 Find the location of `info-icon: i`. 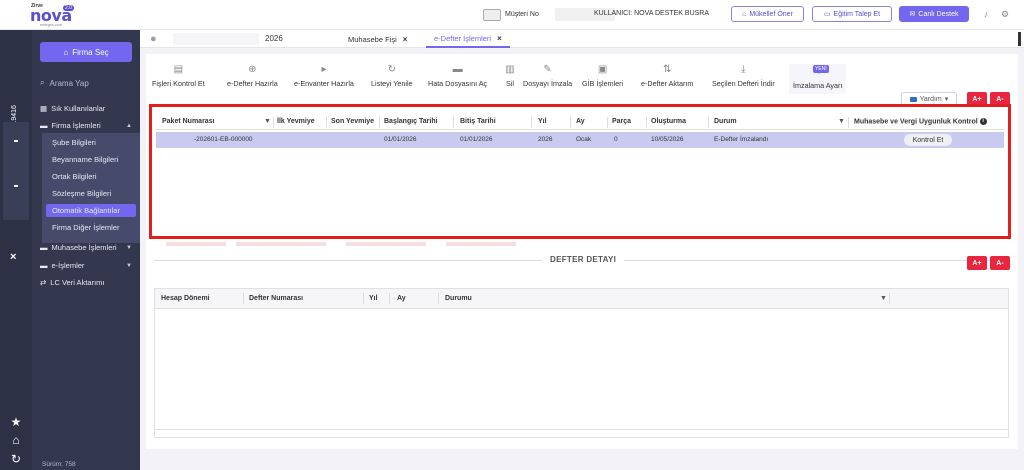

info-icon: i is located at coordinates (983, 121).